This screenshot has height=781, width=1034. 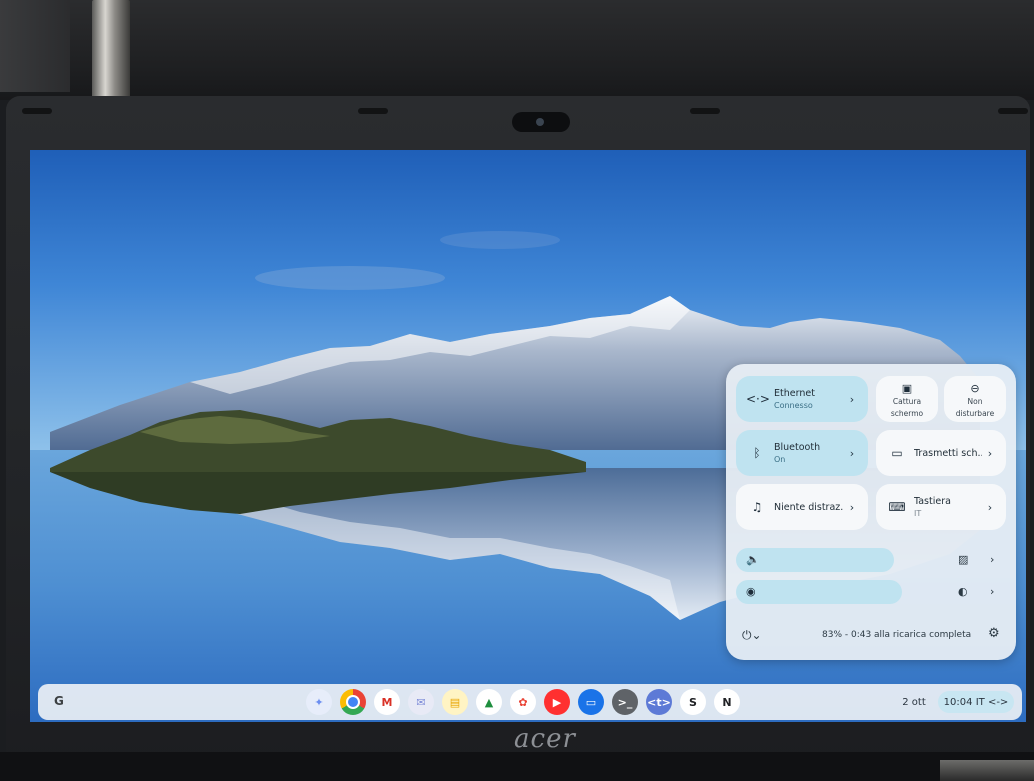 What do you see at coordinates (980, 702) in the screenshot?
I see `input-language: IT` at bounding box center [980, 702].